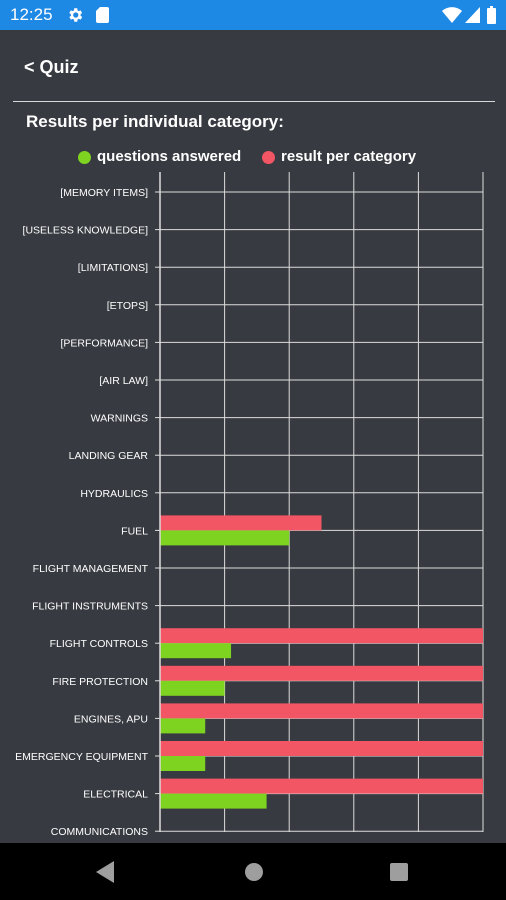 The width and height of the screenshot is (506, 900). Describe the element at coordinates (119, 419) in the screenshot. I see `category-label: WARNINGS` at that location.